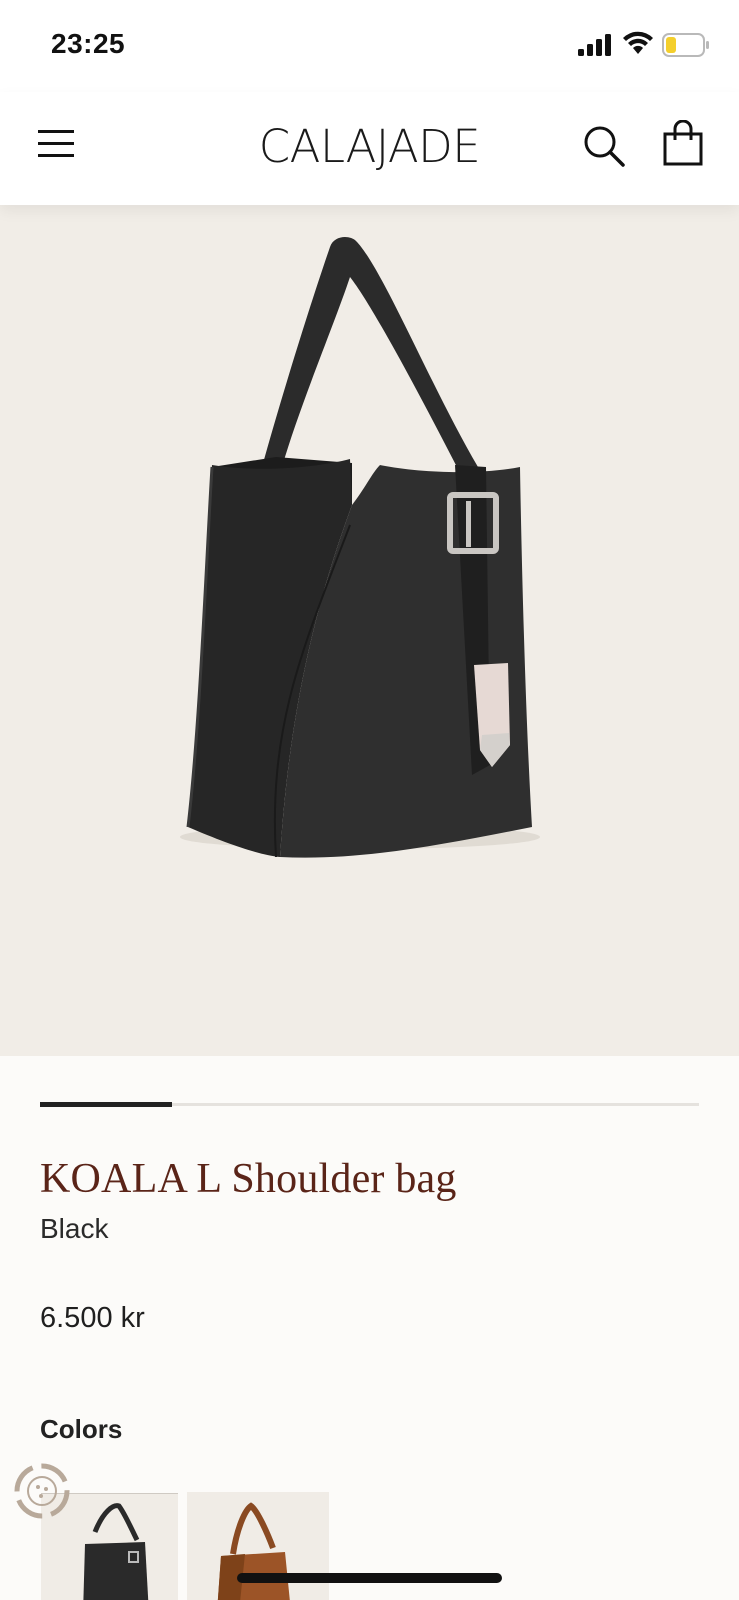  What do you see at coordinates (604, 146) in the screenshot?
I see `search-icon` at bounding box center [604, 146].